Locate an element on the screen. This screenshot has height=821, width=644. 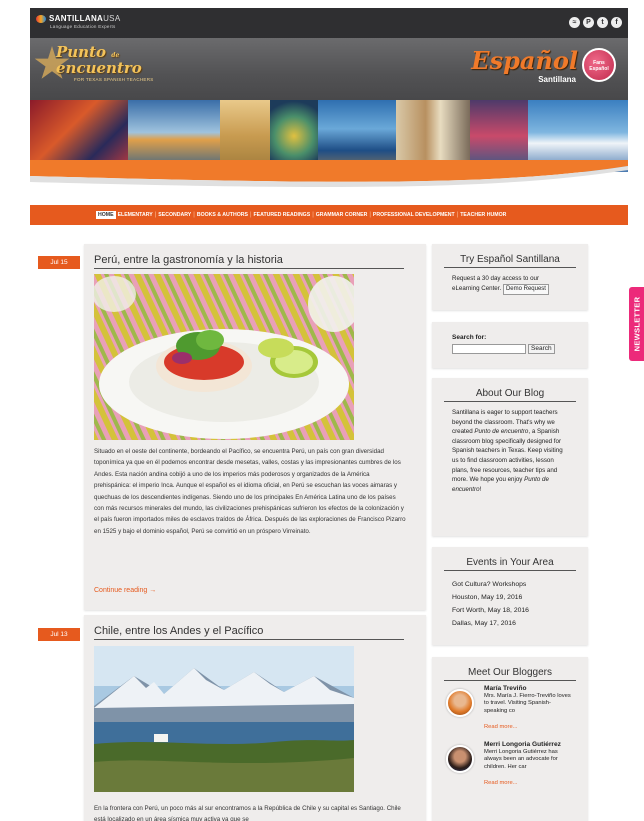
newsletter-tab: NEWSLETTER is located at coordinates (636, 324).